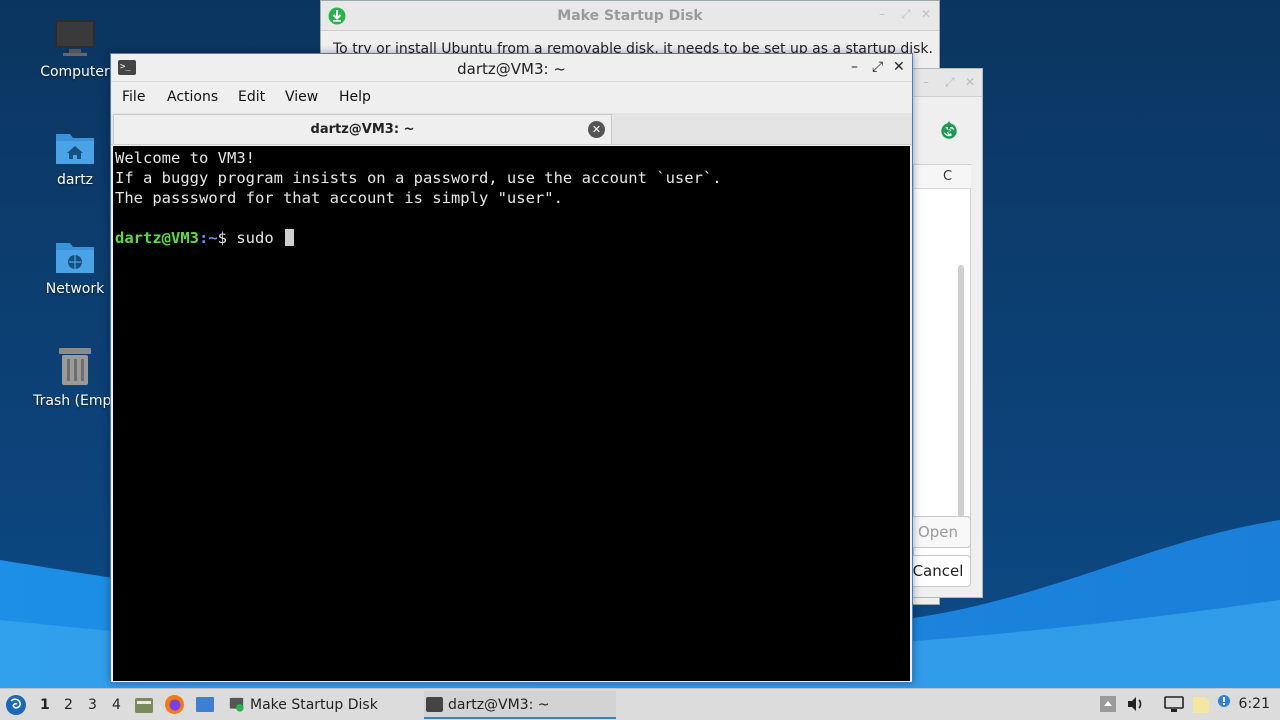 The image size is (1280, 720). I want to click on start-menu-icon, so click(16, 705).